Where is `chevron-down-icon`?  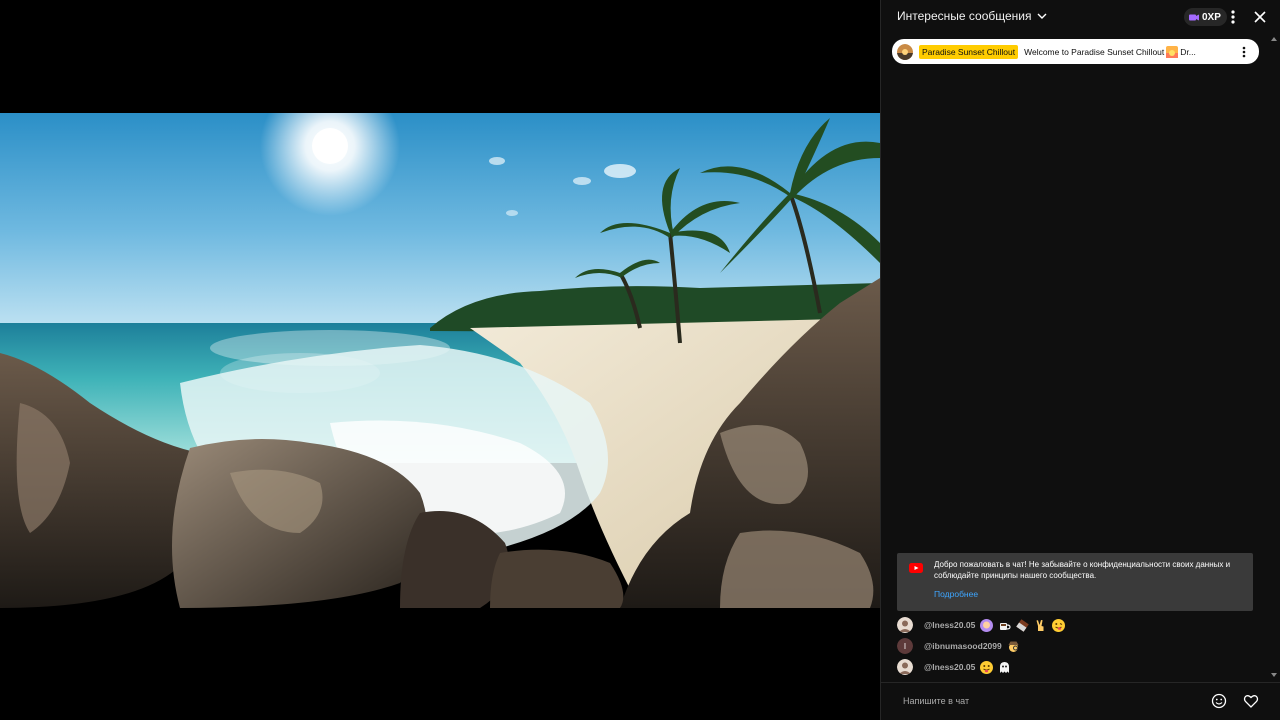 chevron-down-icon is located at coordinates (1041, 16).